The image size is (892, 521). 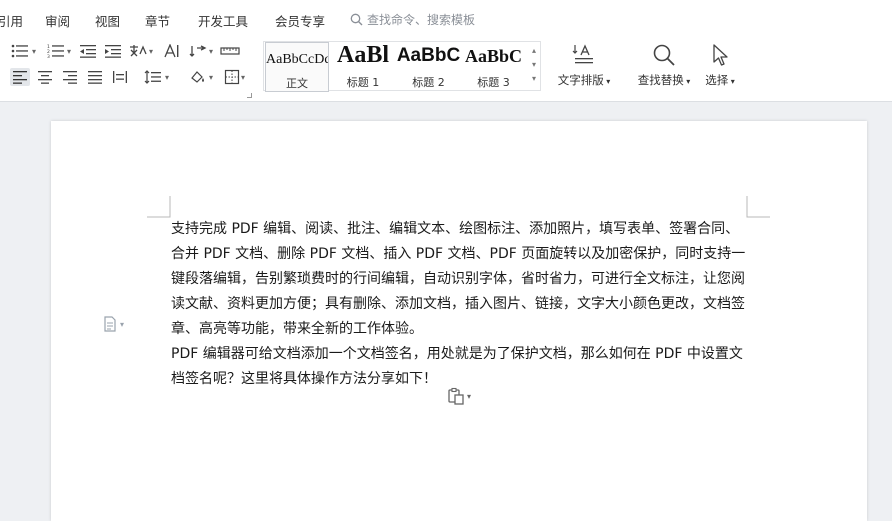 What do you see at coordinates (421, 19) in the screenshot?
I see `search-placeholder: 查找命令、搜索模板` at bounding box center [421, 19].